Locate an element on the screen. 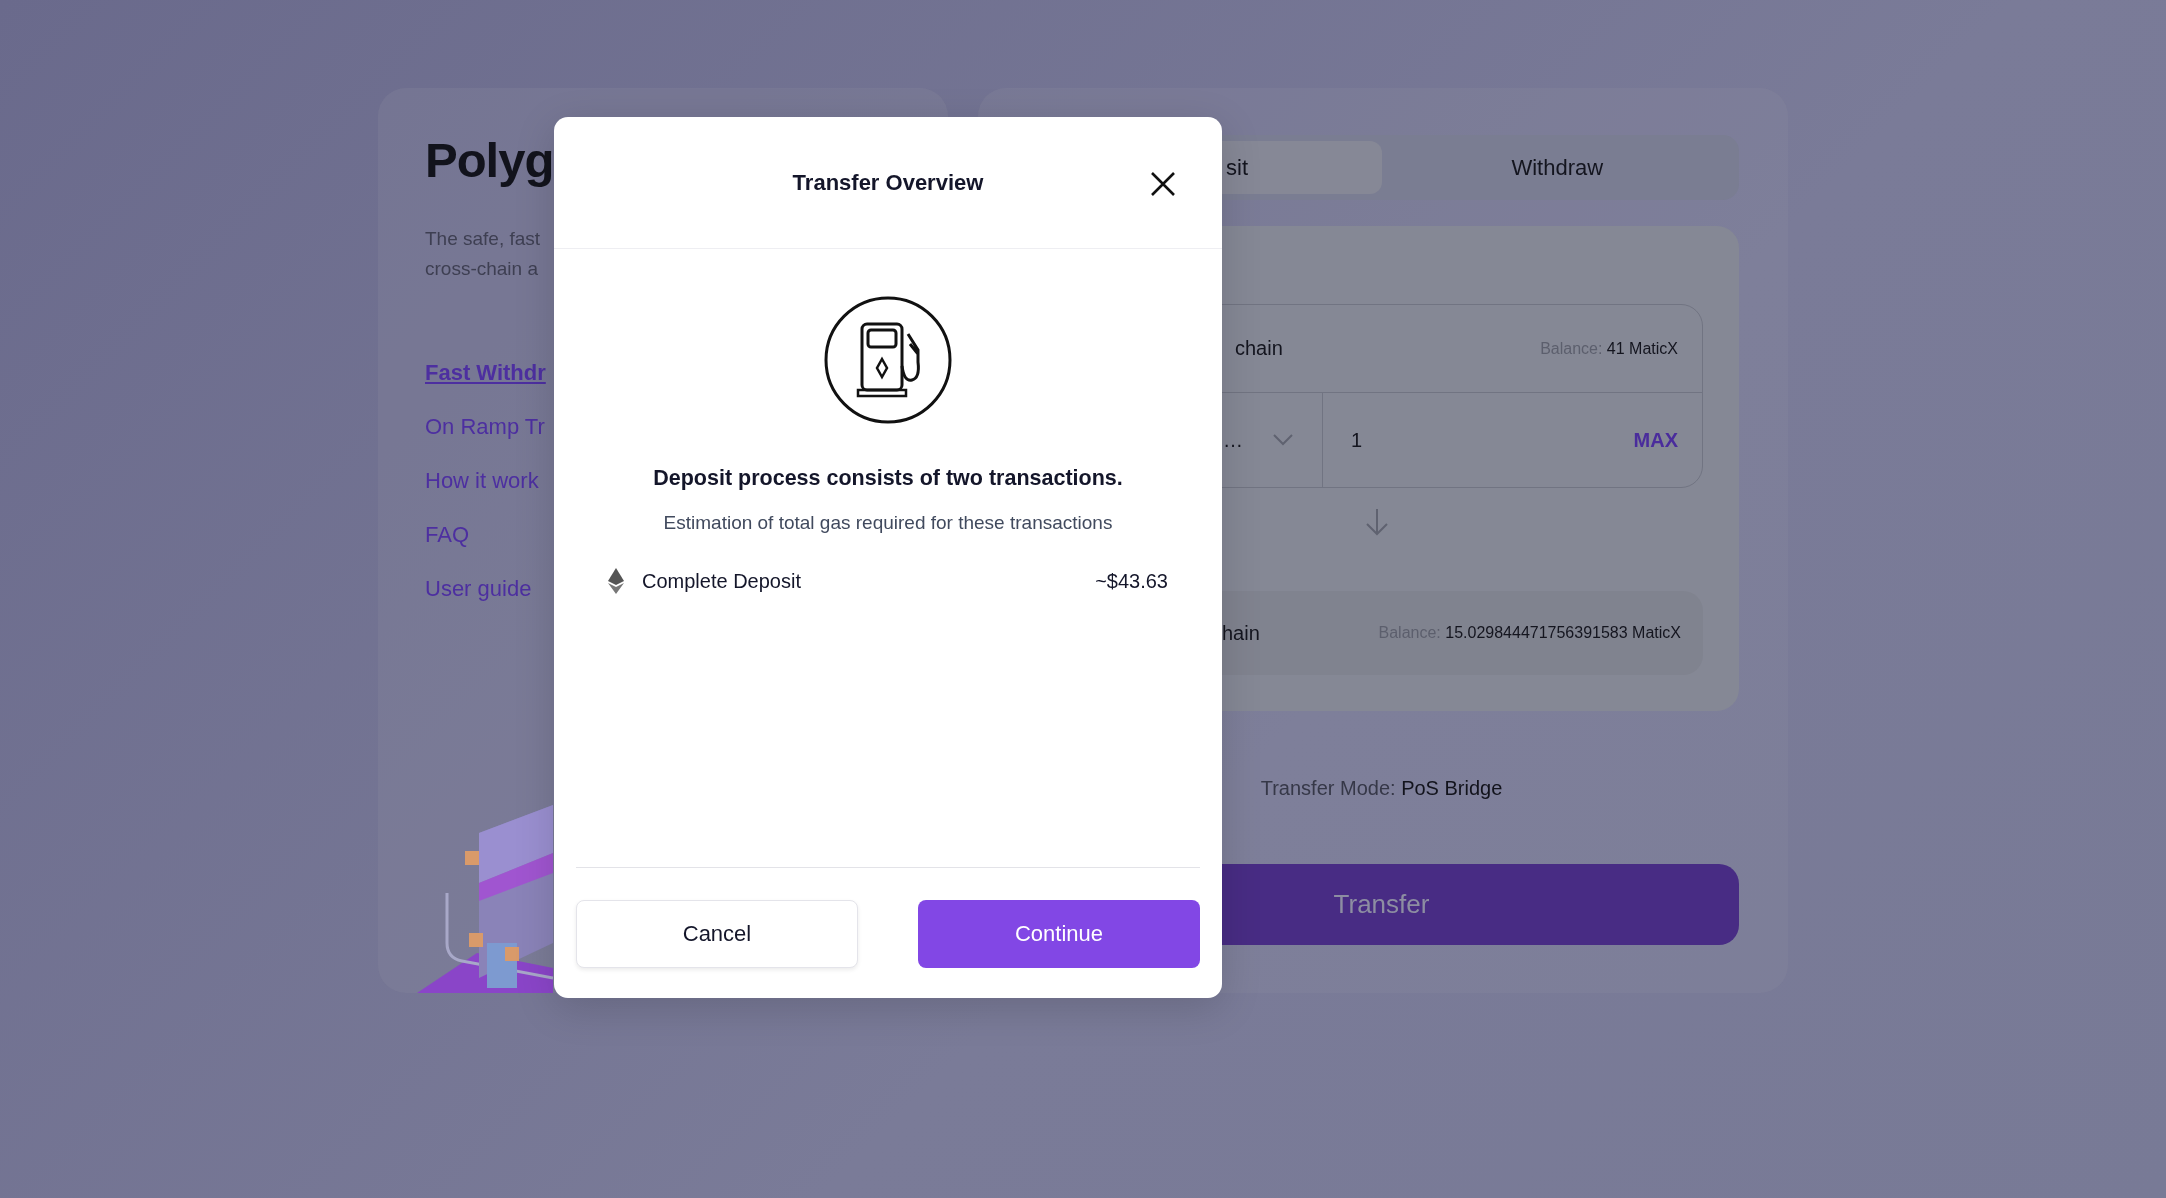  nav-link: On Ramp Tr is located at coordinates (485, 426).